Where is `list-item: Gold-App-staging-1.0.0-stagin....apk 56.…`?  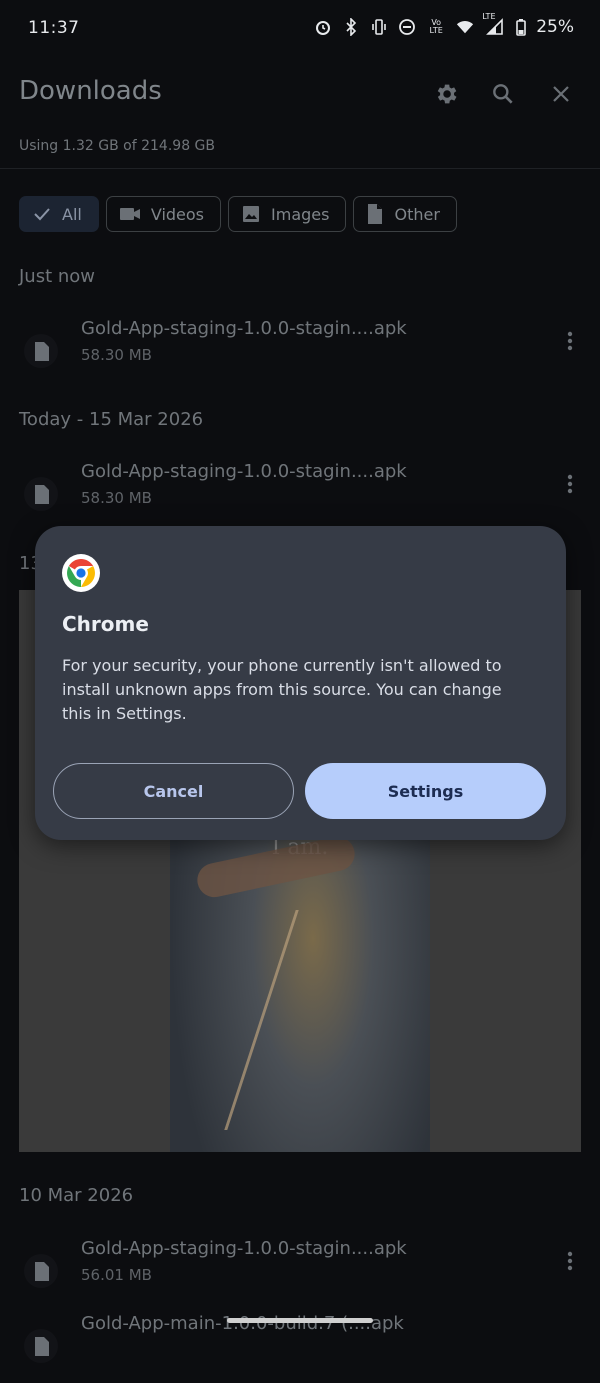 list-item: Gold-App-staging-1.0.0-stagin....apk 56.… is located at coordinates (300, 1273).